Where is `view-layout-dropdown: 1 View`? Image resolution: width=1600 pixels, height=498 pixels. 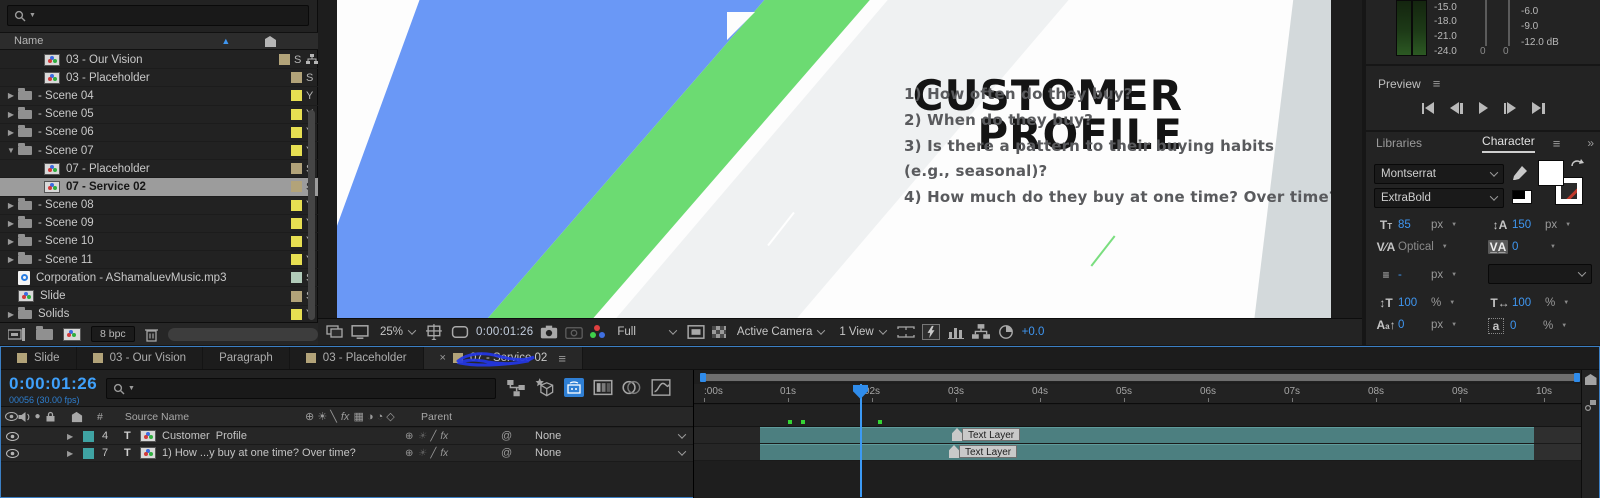 view-layout-dropdown: 1 View is located at coordinates (862, 332).